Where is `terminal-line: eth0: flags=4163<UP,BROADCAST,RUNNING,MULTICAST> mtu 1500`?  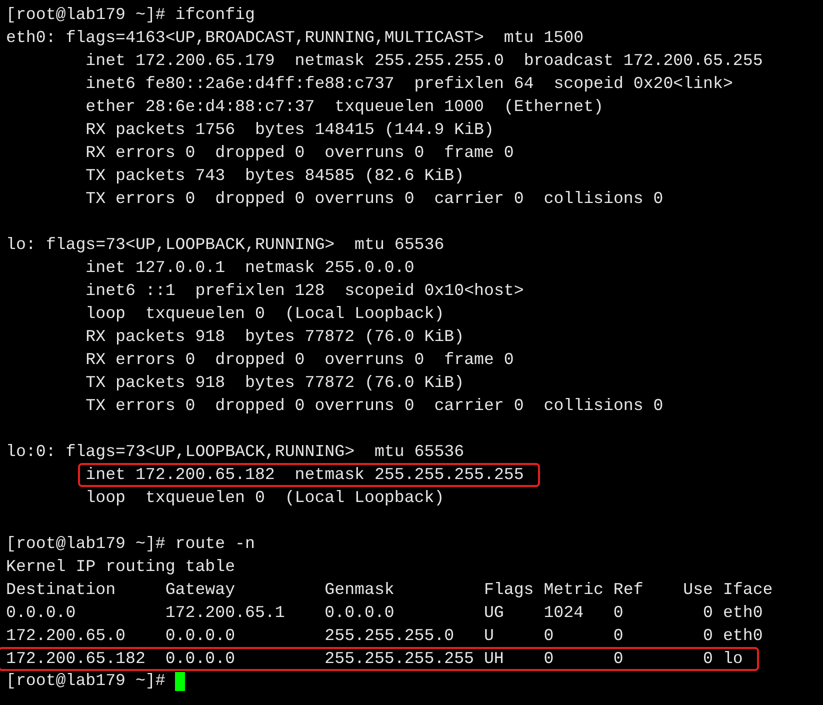 terminal-line: eth0: flags=4163<UP,BROADCAST,RUNNING,MULTICAST> mtu 1500 is located at coordinates (295, 38).